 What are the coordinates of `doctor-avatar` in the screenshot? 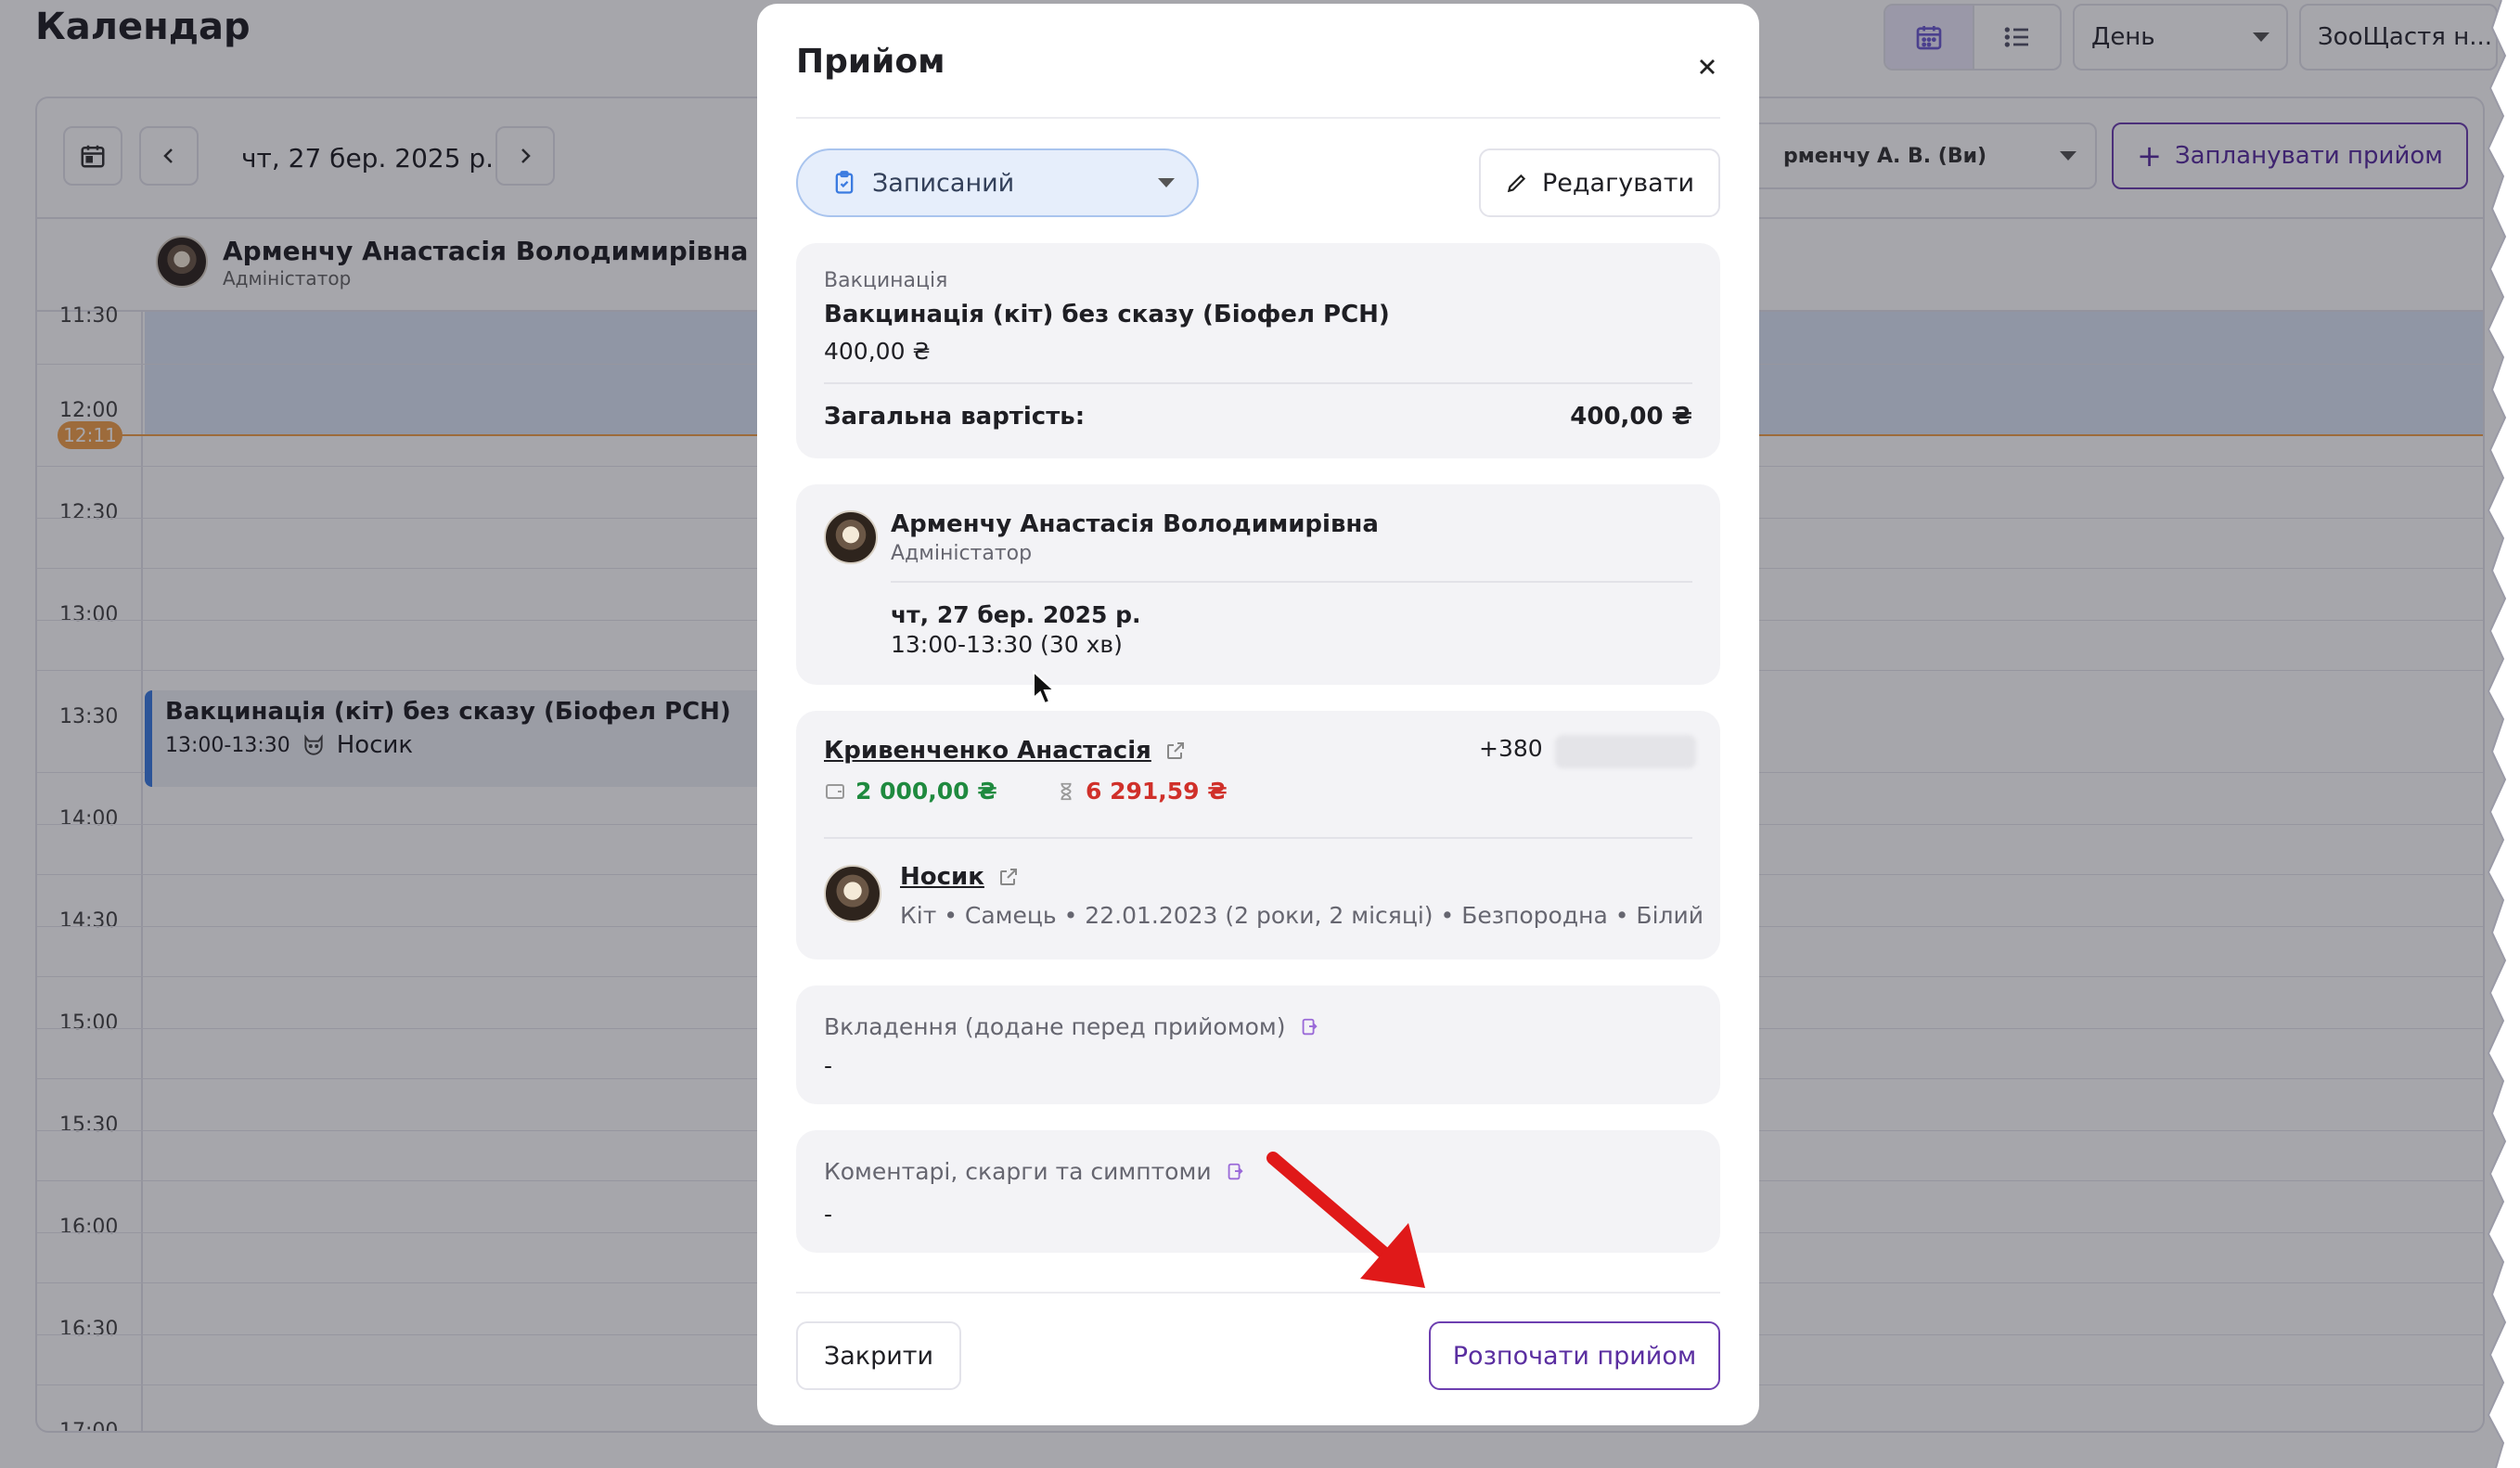 It's located at (851, 537).